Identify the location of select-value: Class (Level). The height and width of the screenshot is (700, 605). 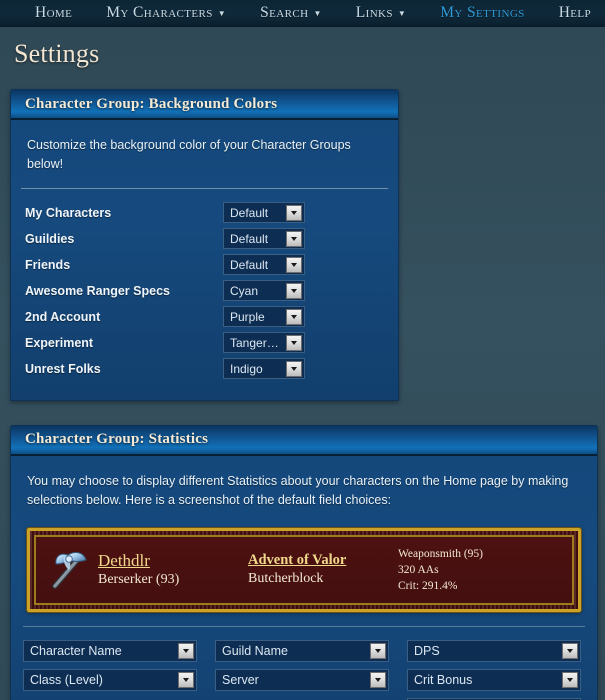
(66, 680).